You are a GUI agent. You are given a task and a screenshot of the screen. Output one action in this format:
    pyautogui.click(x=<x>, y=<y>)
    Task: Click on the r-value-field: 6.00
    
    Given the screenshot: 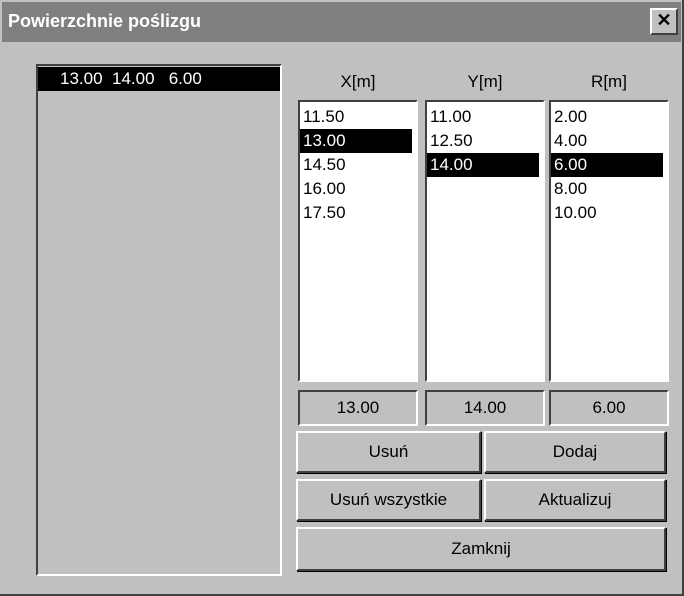 What is the action you would take?
    pyautogui.click(x=609, y=408)
    